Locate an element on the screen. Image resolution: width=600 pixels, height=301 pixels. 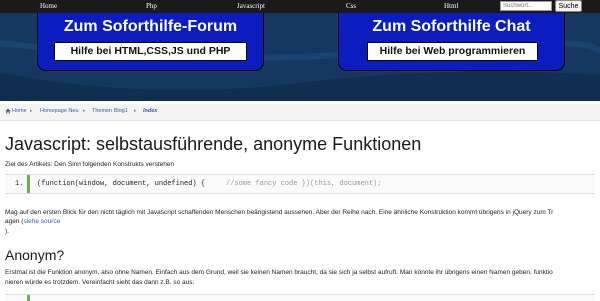
paragraph-line: agen (siehe source is located at coordinates (32, 221).